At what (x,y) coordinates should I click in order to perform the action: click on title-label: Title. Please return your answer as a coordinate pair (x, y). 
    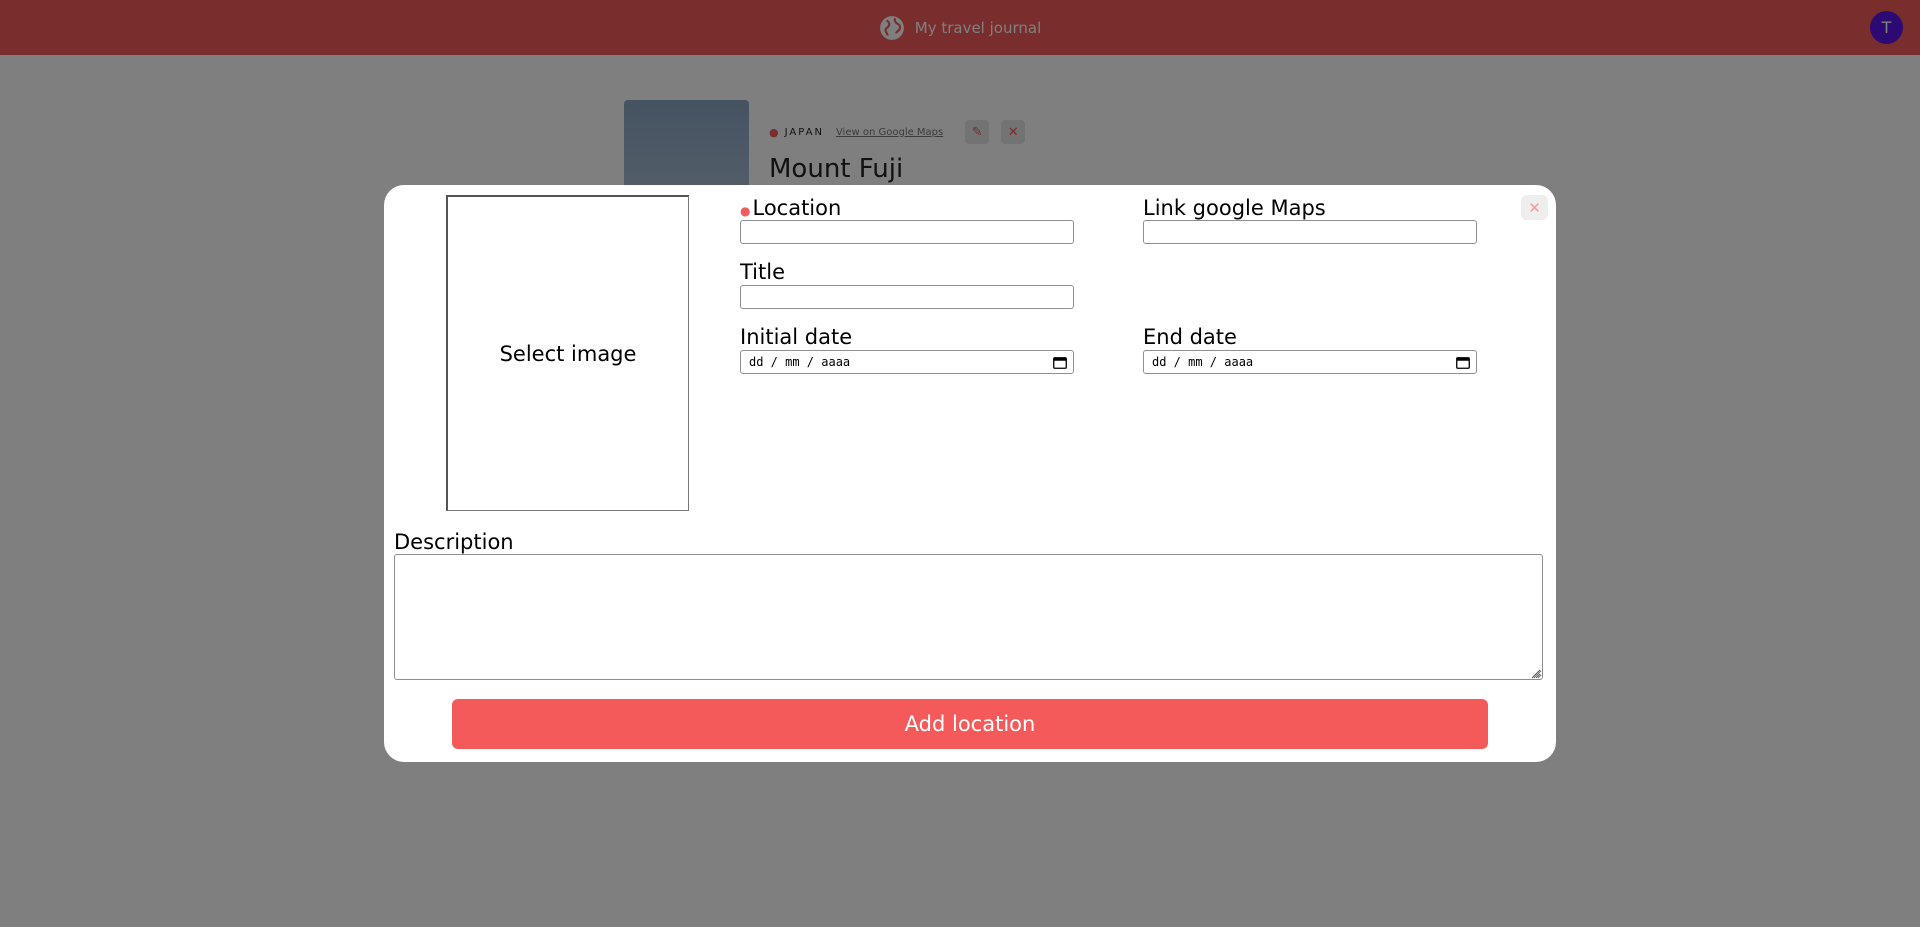
    Looking at the image, I should click on (763, 272).